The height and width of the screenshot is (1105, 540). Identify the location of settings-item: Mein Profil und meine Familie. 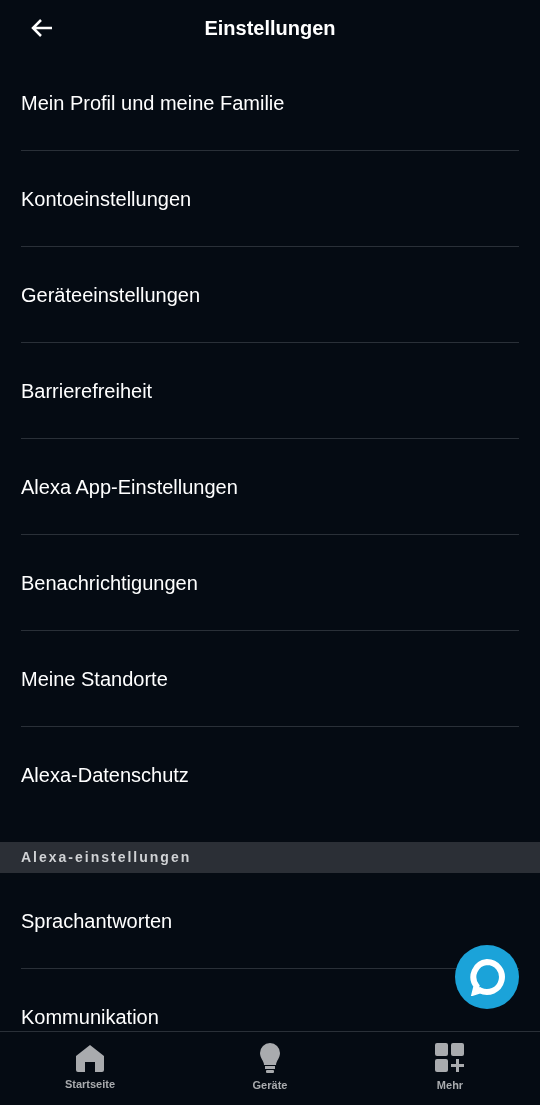
(153, 102).